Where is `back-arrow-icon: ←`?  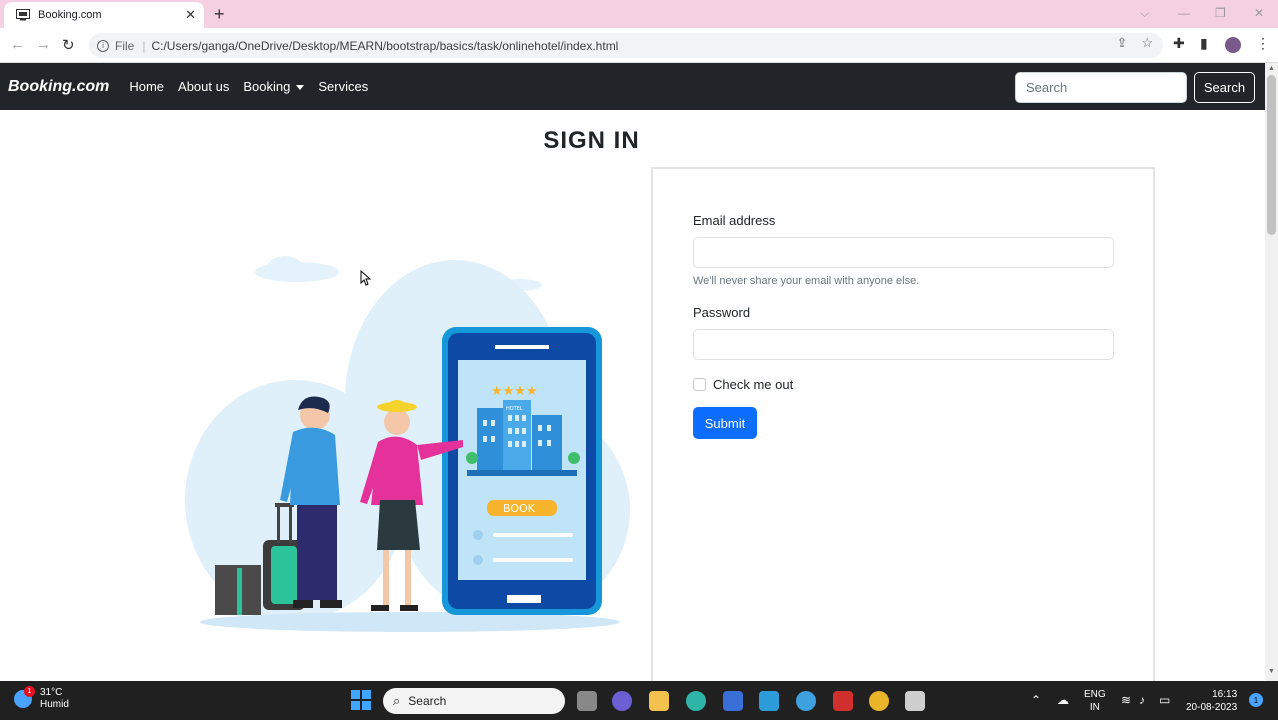
back-arrow-icon: ← is located at coordinates (17, 44).